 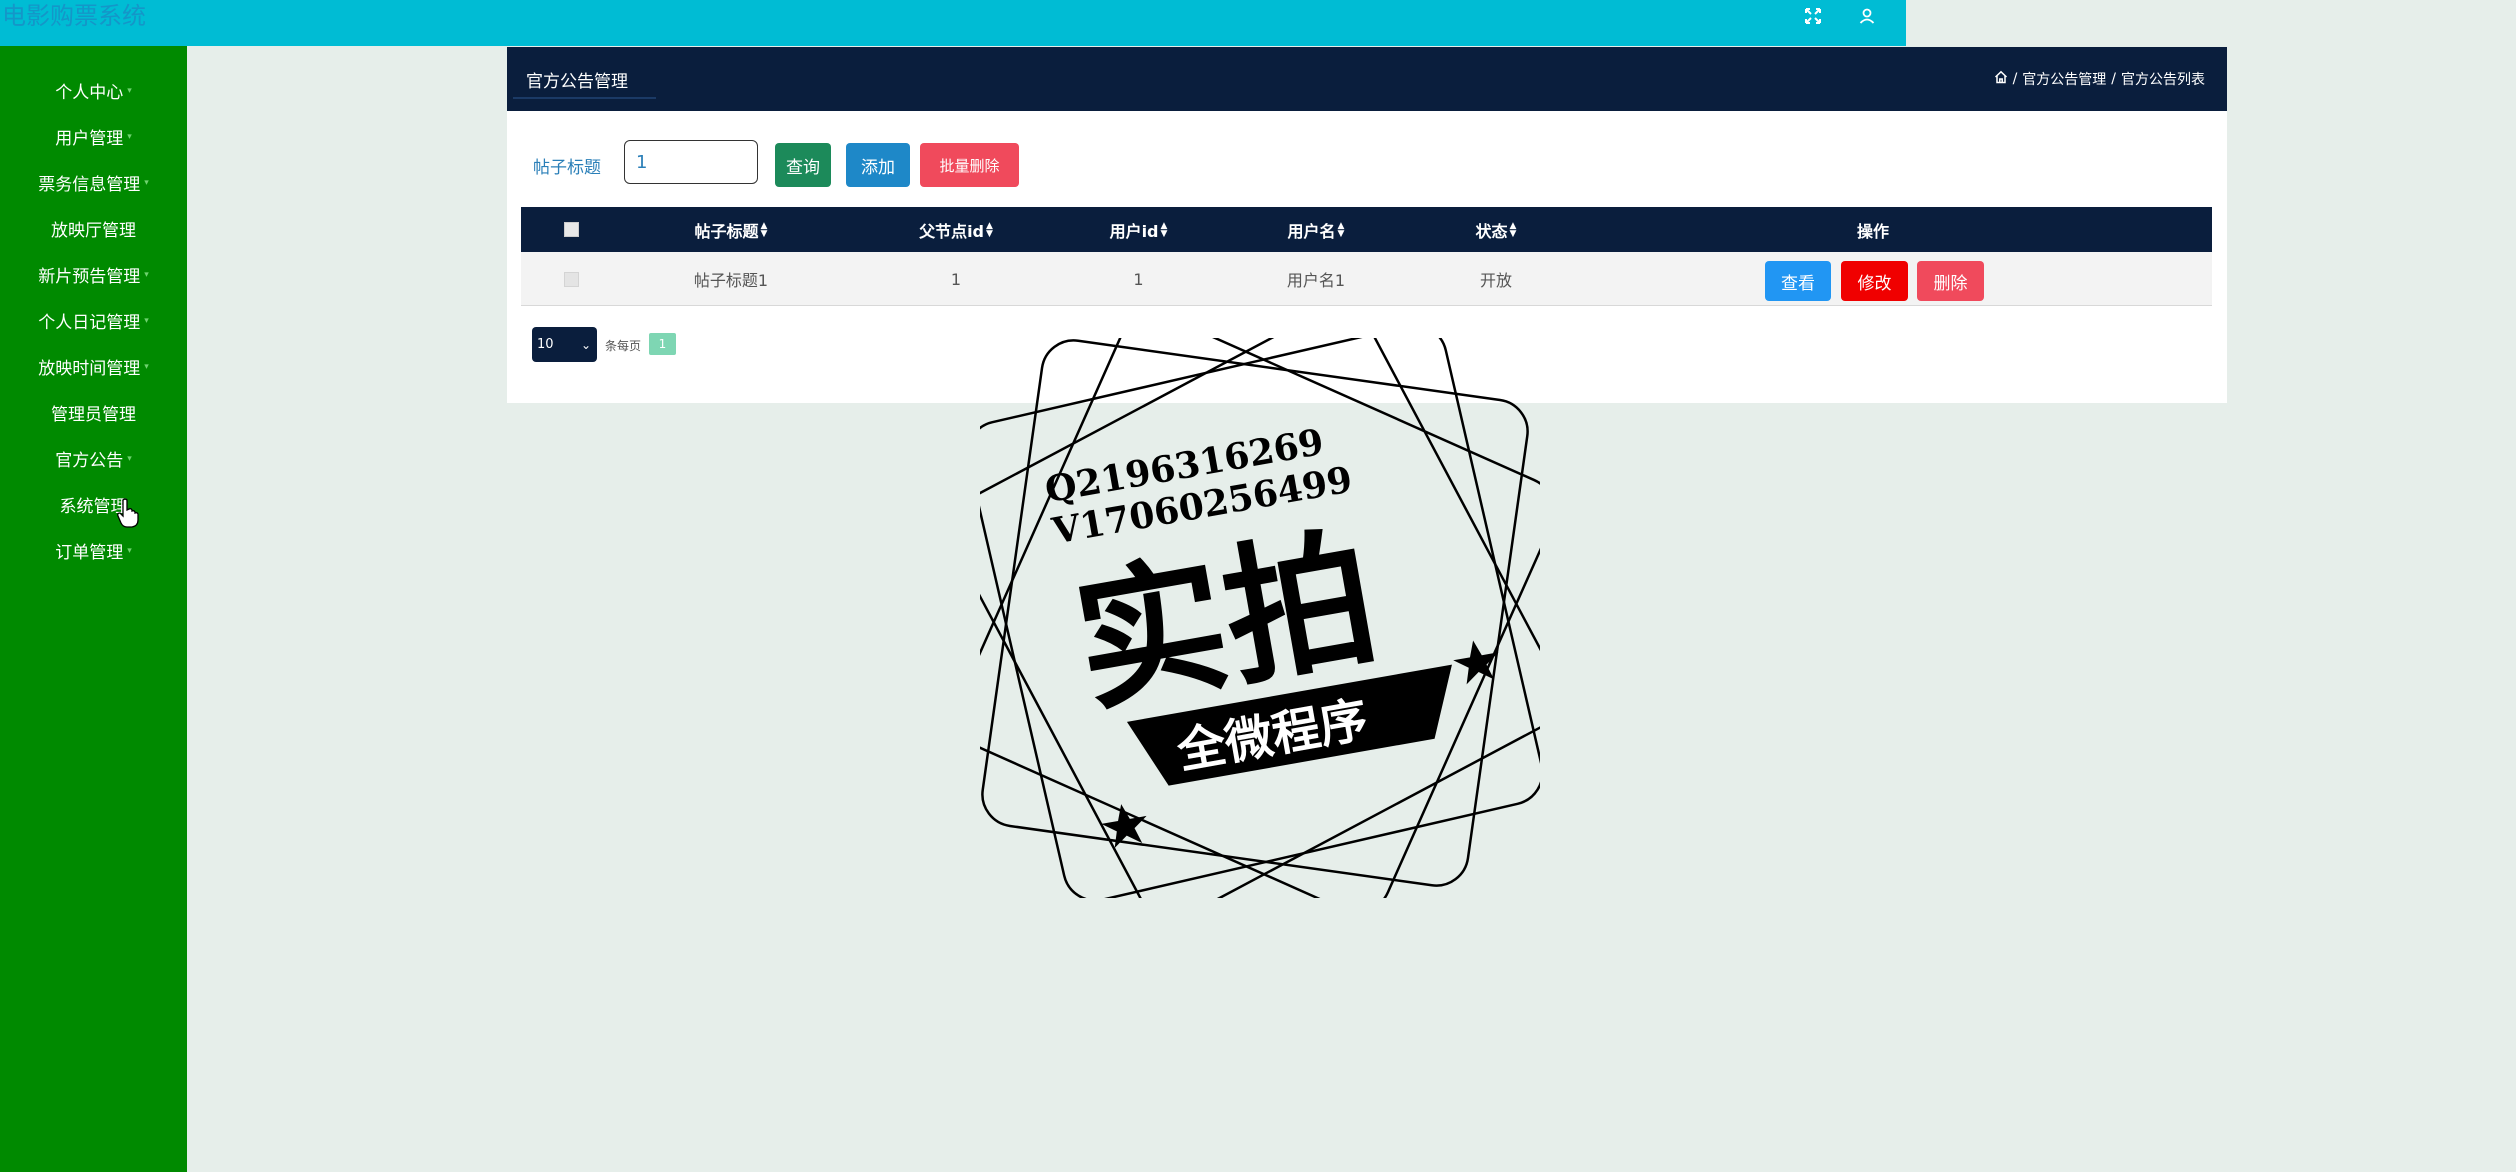 I want to click on sidebar-item-diary: 个人日记管理 ▾, so click(x=93, y=320).